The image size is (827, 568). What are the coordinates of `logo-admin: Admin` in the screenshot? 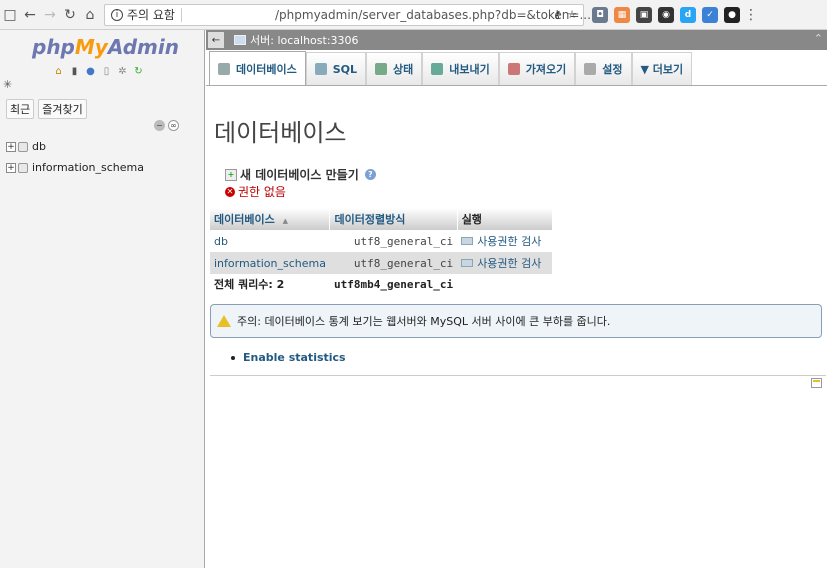 It's located at (143, 47).